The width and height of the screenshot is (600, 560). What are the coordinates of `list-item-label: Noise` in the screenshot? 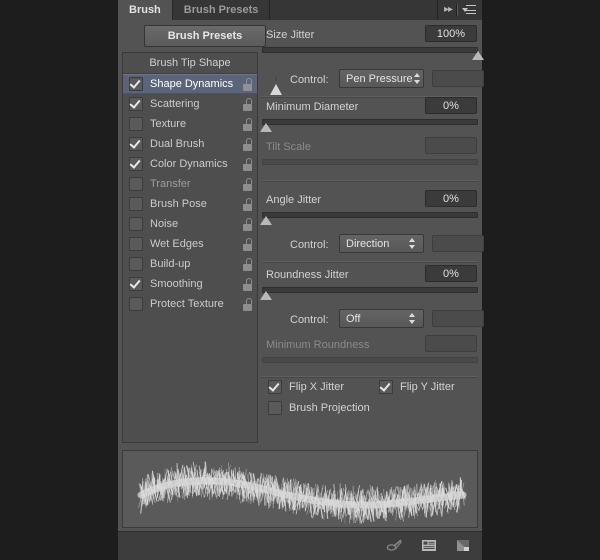 It's located at (164, 224).